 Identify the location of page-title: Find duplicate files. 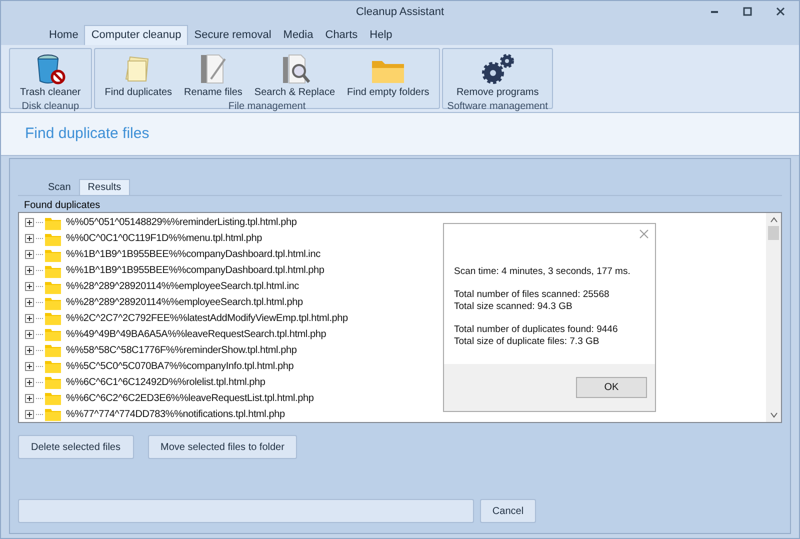
(87, 134).